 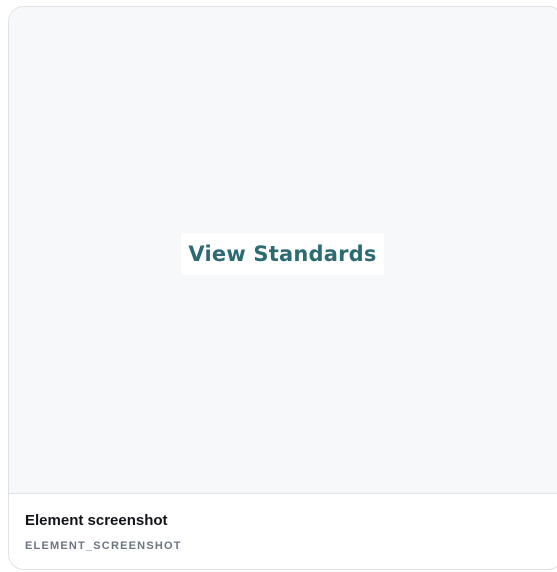 I want to click on card-type-label: ELEMENT_SCREENSHOT, so click(x=103, y=546).